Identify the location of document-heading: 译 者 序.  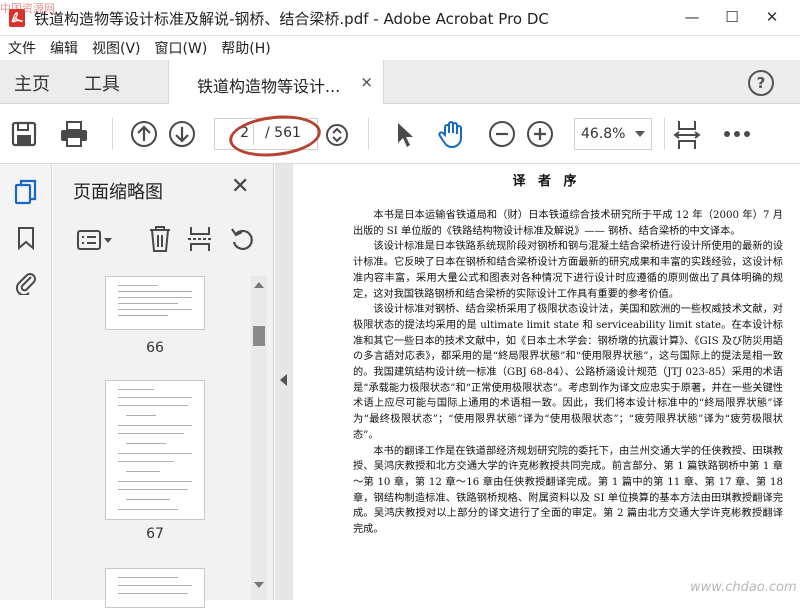
(546, 181).